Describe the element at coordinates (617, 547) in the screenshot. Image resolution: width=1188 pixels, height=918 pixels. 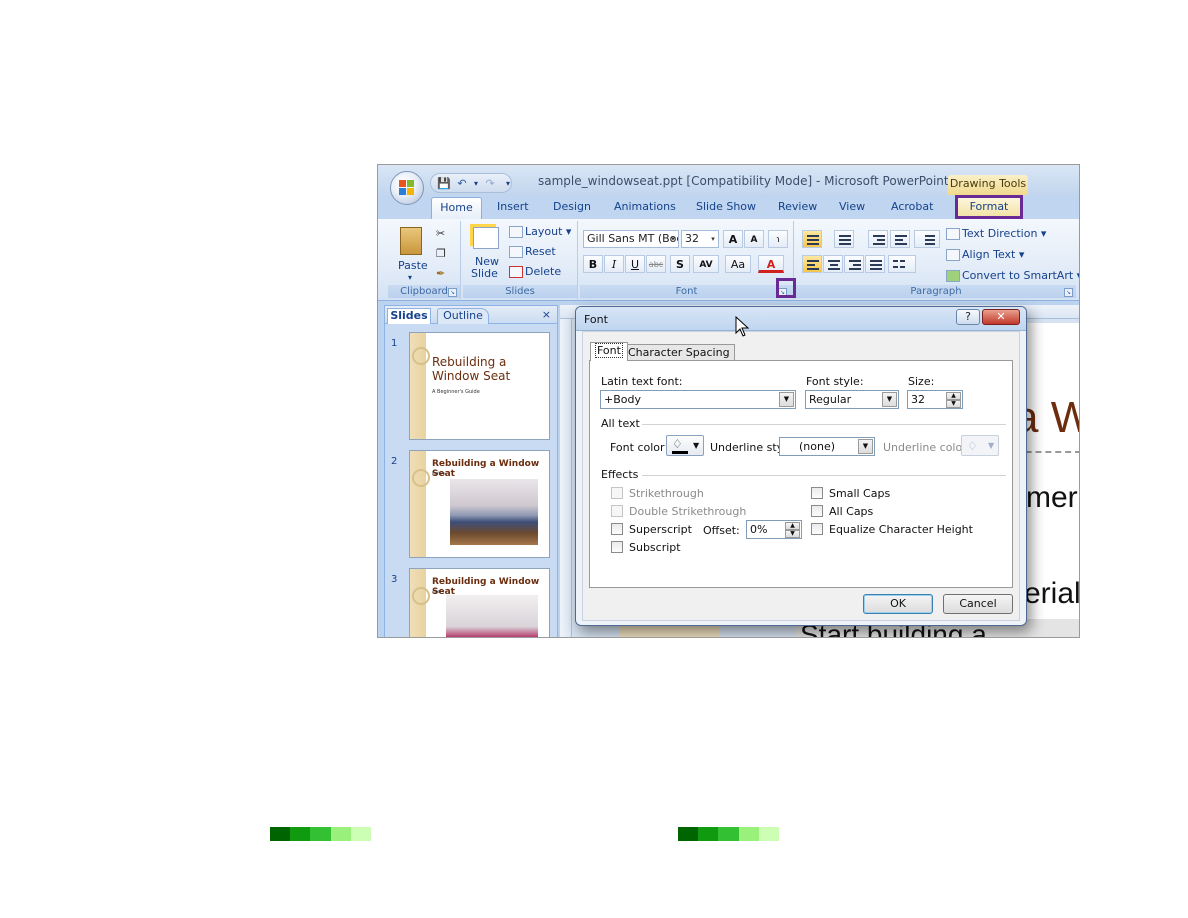
I see `subscript-checkbox` at that location.